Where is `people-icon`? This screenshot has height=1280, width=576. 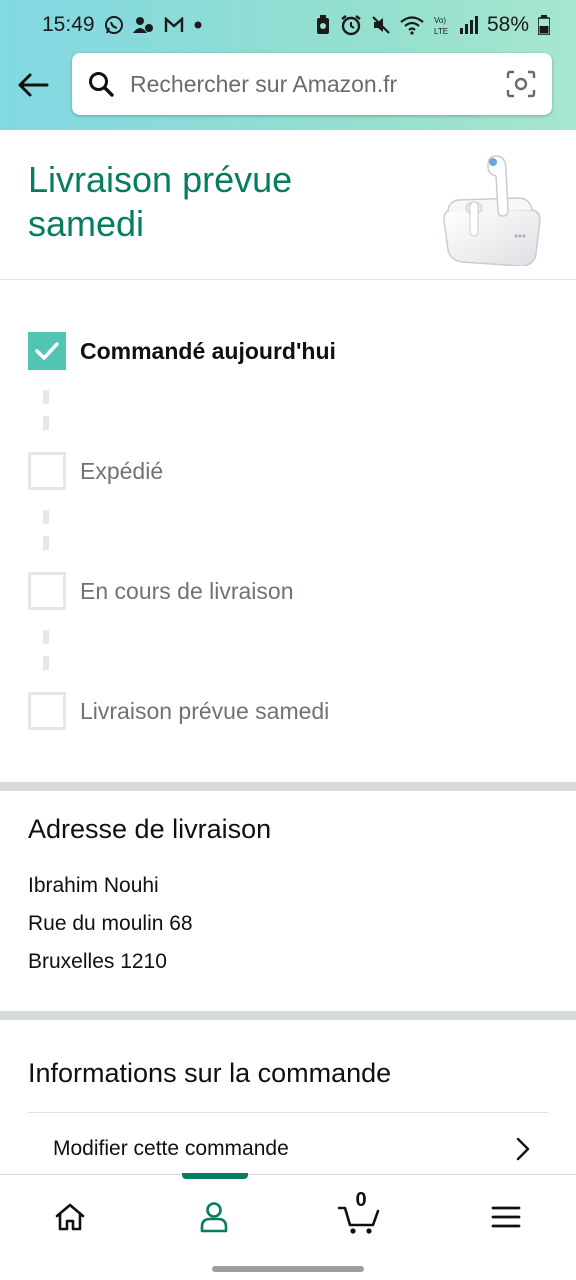 people-icon is located at coordinates (143, 25).